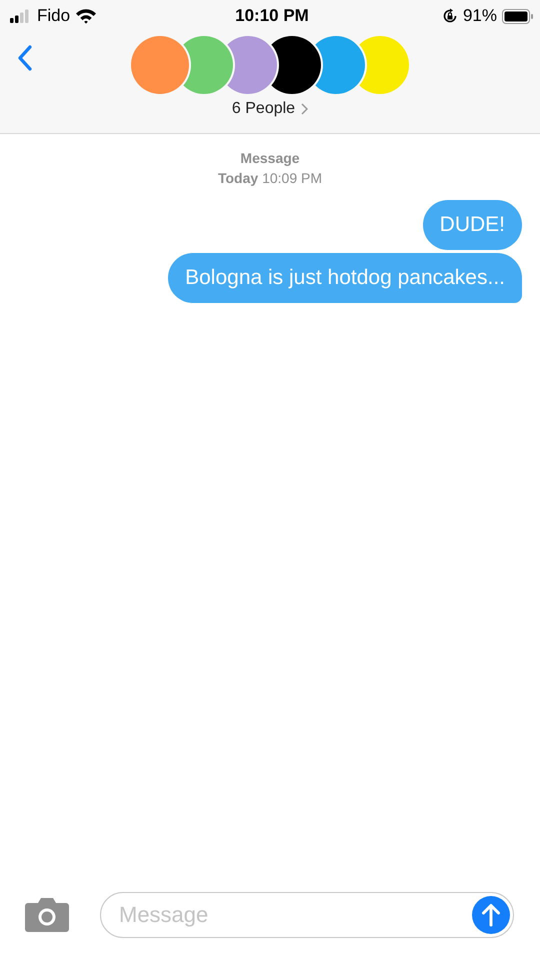  I want to click on back-button, so click(25, 58).